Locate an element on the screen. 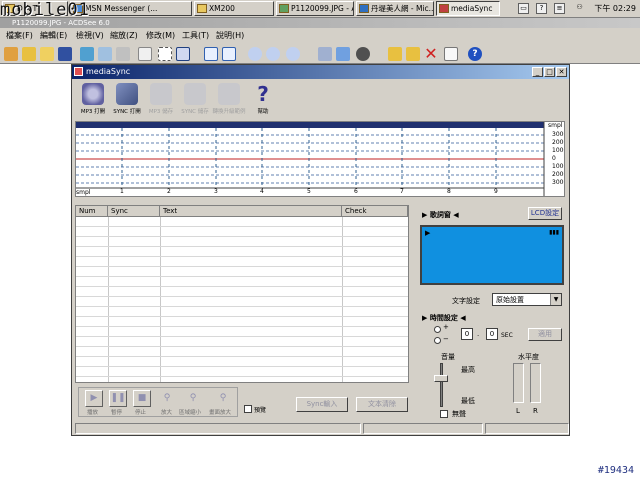  plus-label: + is located at coordinates (446, 327).